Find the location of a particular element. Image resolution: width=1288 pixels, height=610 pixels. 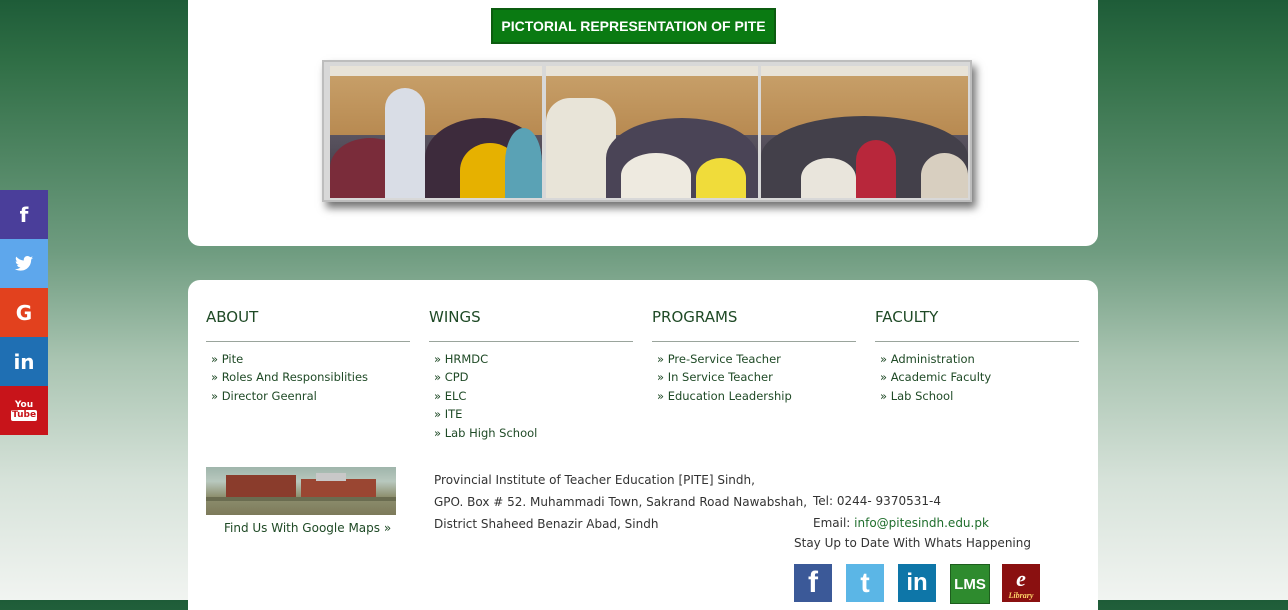

footer-link-ite: » ITE is located at coordinates (533, 414).